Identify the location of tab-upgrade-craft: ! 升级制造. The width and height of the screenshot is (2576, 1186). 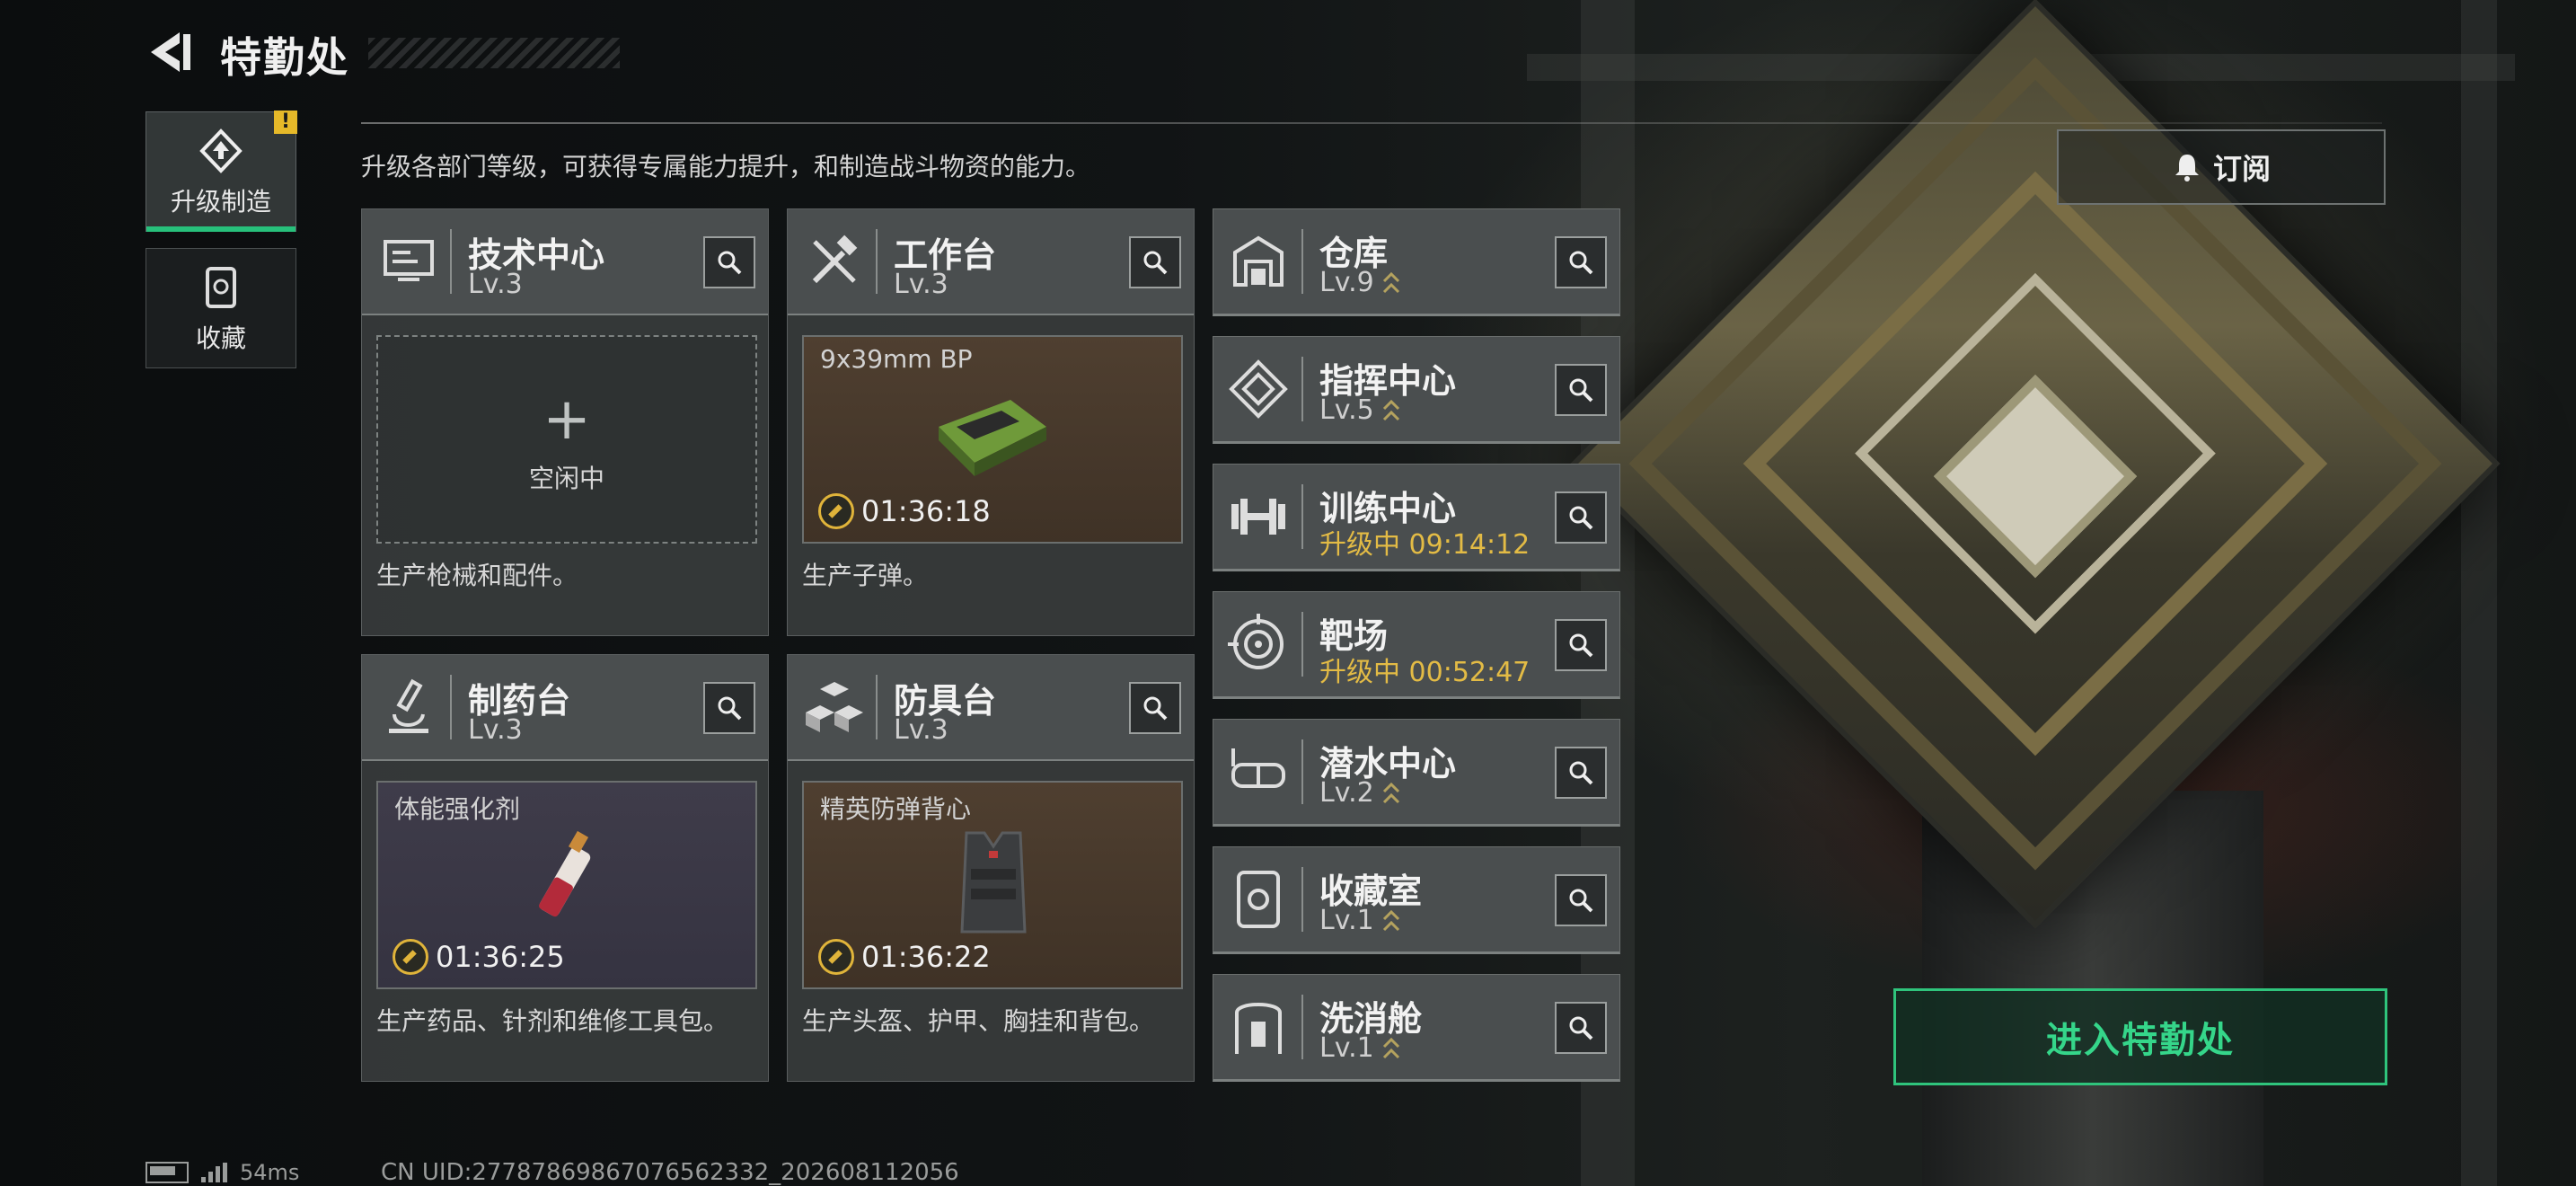
(221, 171).